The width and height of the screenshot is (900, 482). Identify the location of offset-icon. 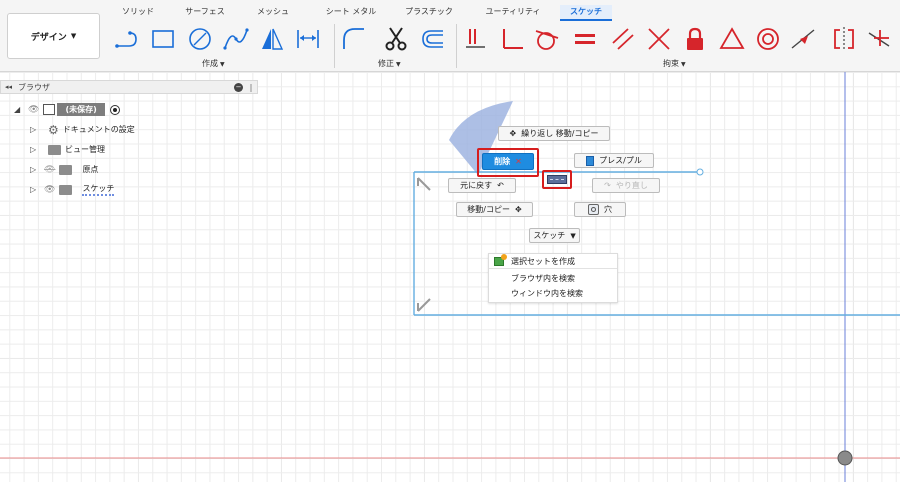
(432, 39).